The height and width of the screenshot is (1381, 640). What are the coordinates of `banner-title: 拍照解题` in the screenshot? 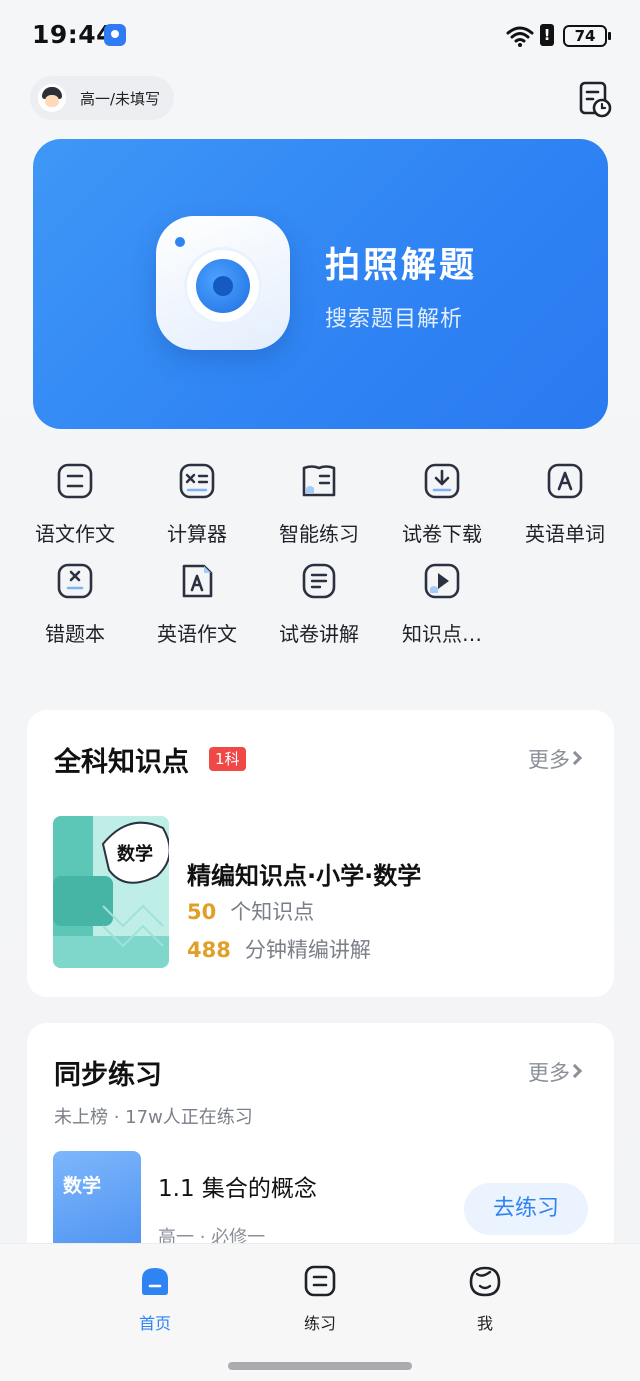 It's located at (401, 266).